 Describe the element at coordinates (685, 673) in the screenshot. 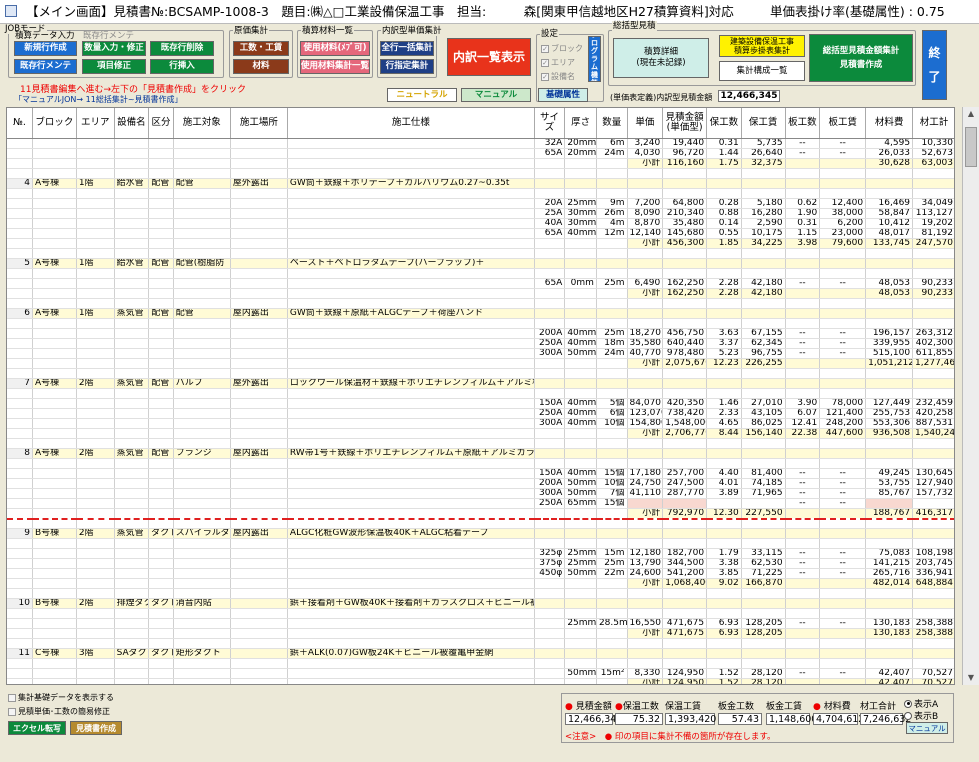

I see `table-cell: 124,950` at that location.